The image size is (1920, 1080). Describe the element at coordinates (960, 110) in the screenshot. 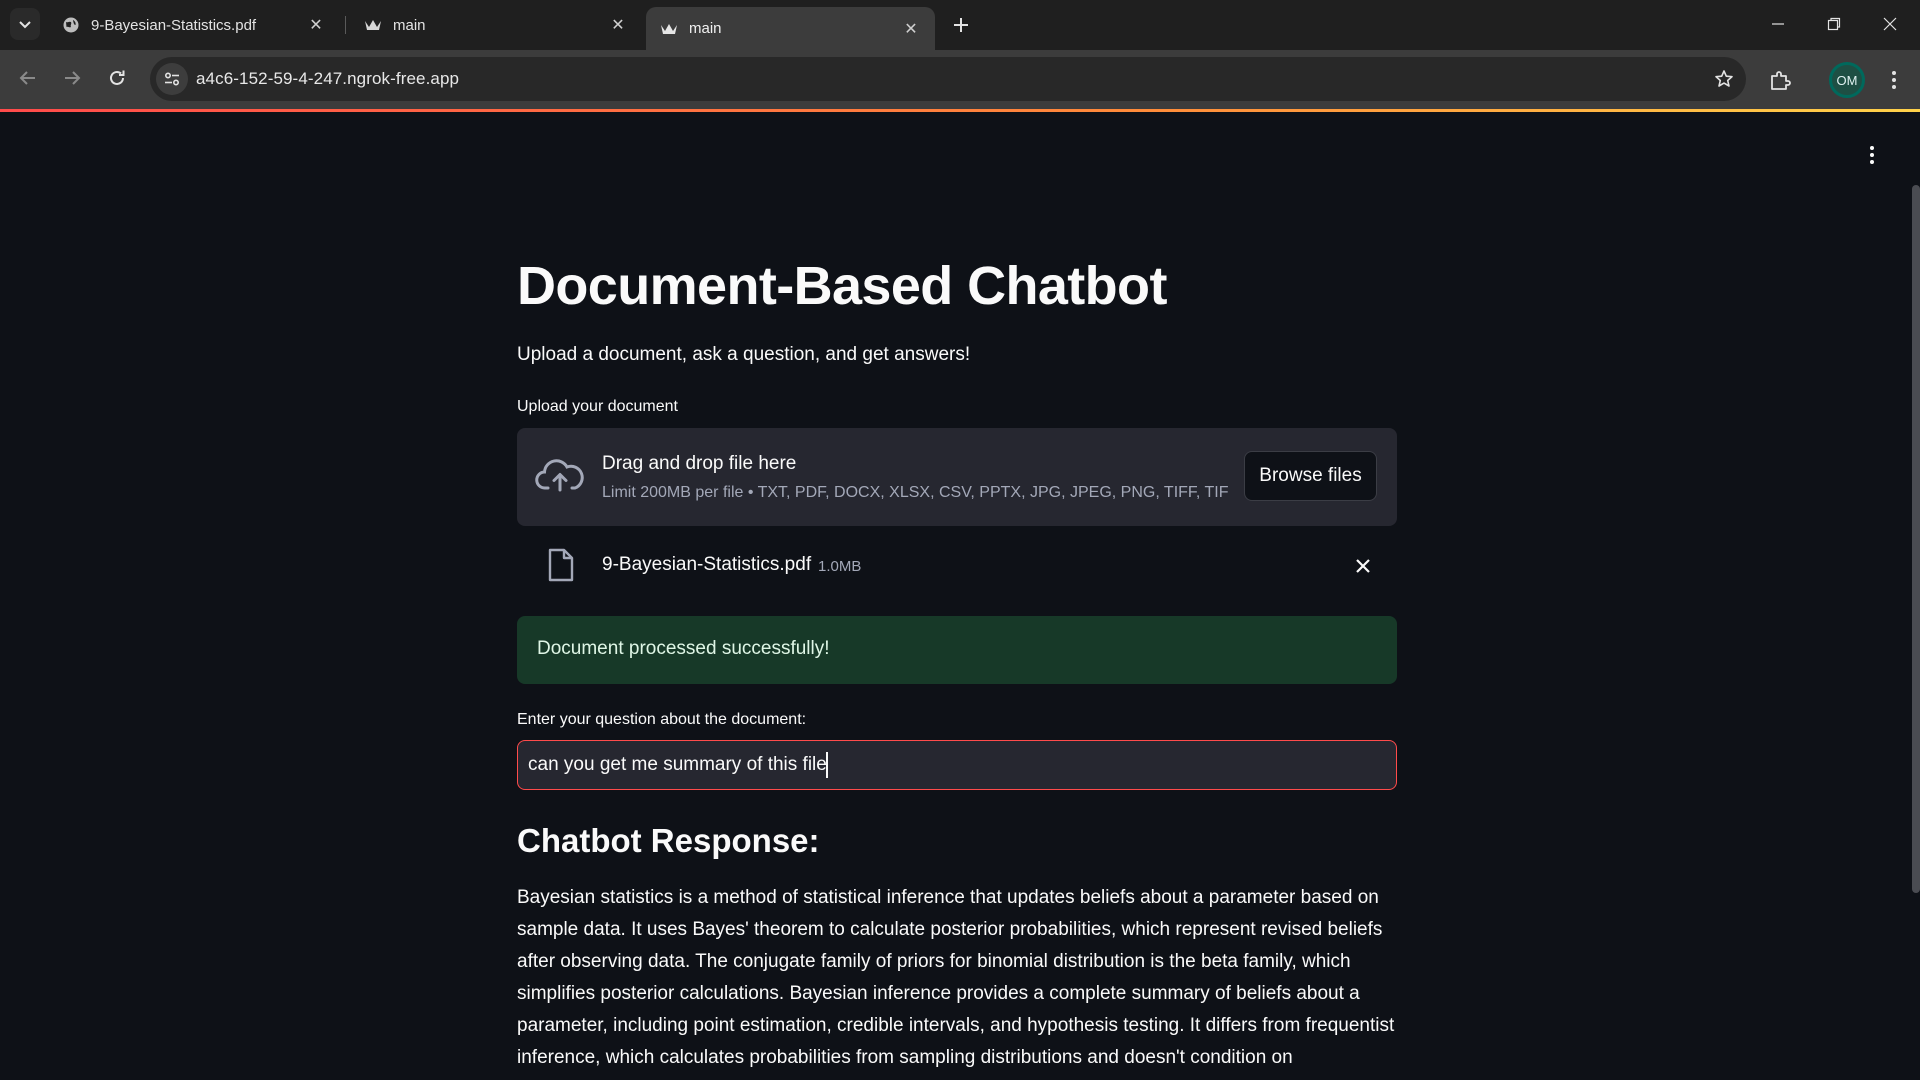

I see `streamlit-status-bar` at that location.